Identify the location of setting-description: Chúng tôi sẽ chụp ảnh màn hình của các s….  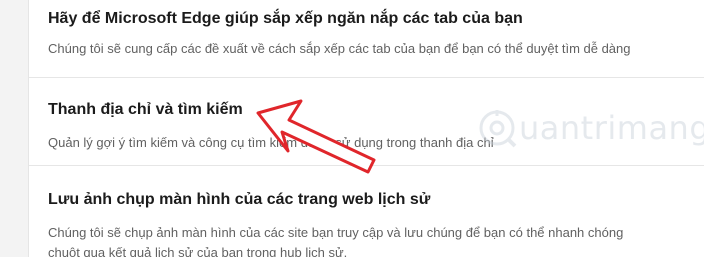
(336, 232).